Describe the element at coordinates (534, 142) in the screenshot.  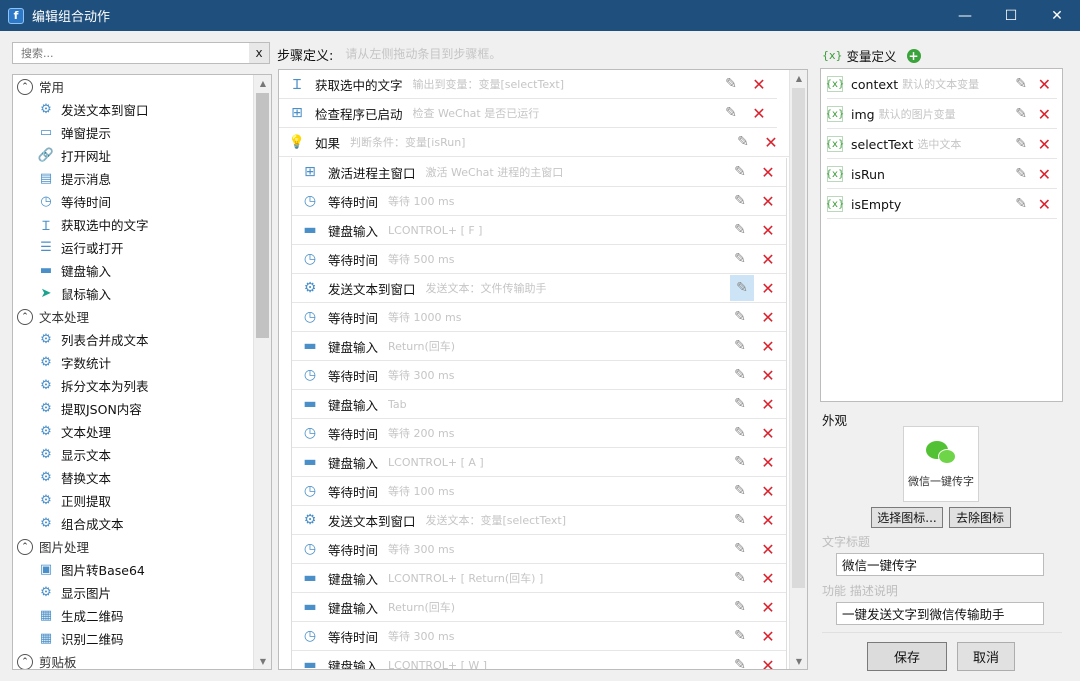
I see `step-row: 💡 如果 判断条件：变量[isRun] ✎ ✕` at that location.